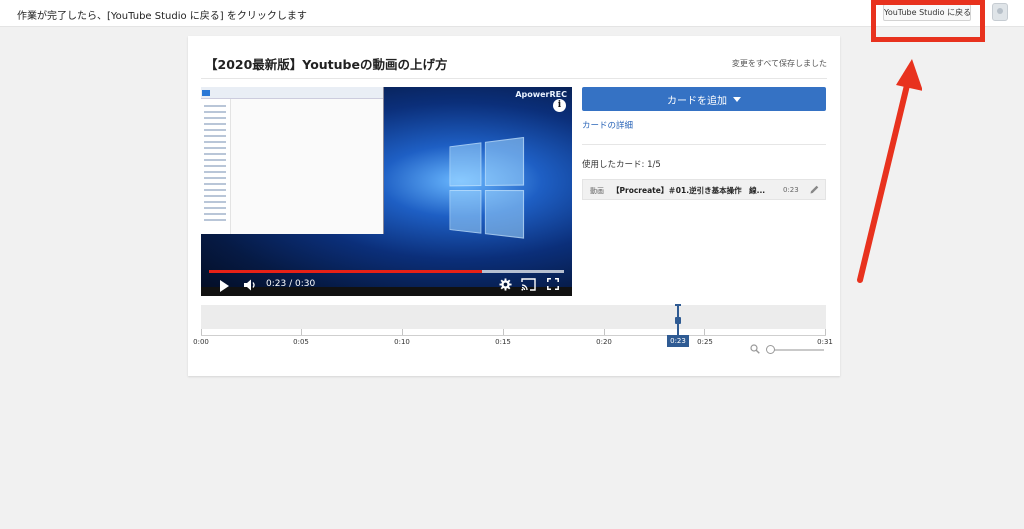  What do you see at coordinates (678, 305) in the screenshot?
I see `playhead-cap` at bounding box center [678, 305].